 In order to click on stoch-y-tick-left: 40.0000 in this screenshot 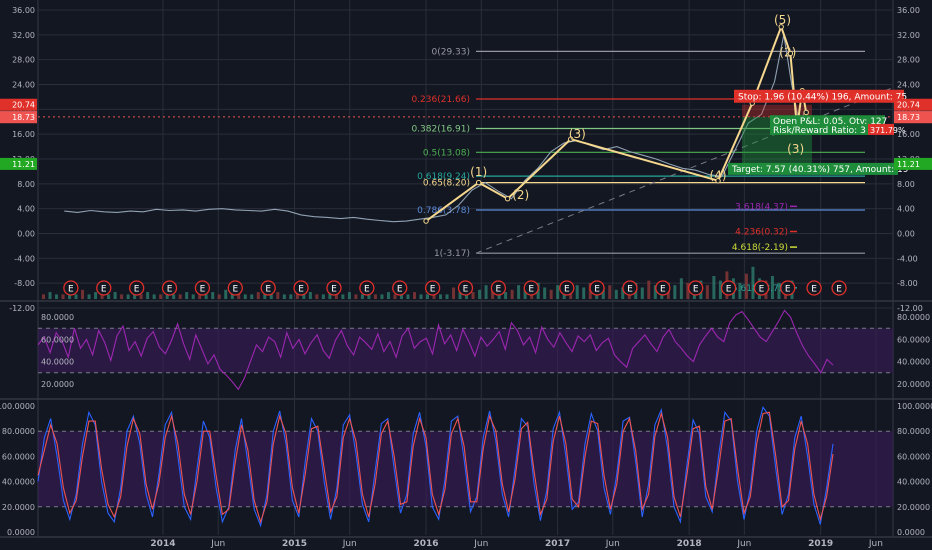, I will do `click(18, 482)`.